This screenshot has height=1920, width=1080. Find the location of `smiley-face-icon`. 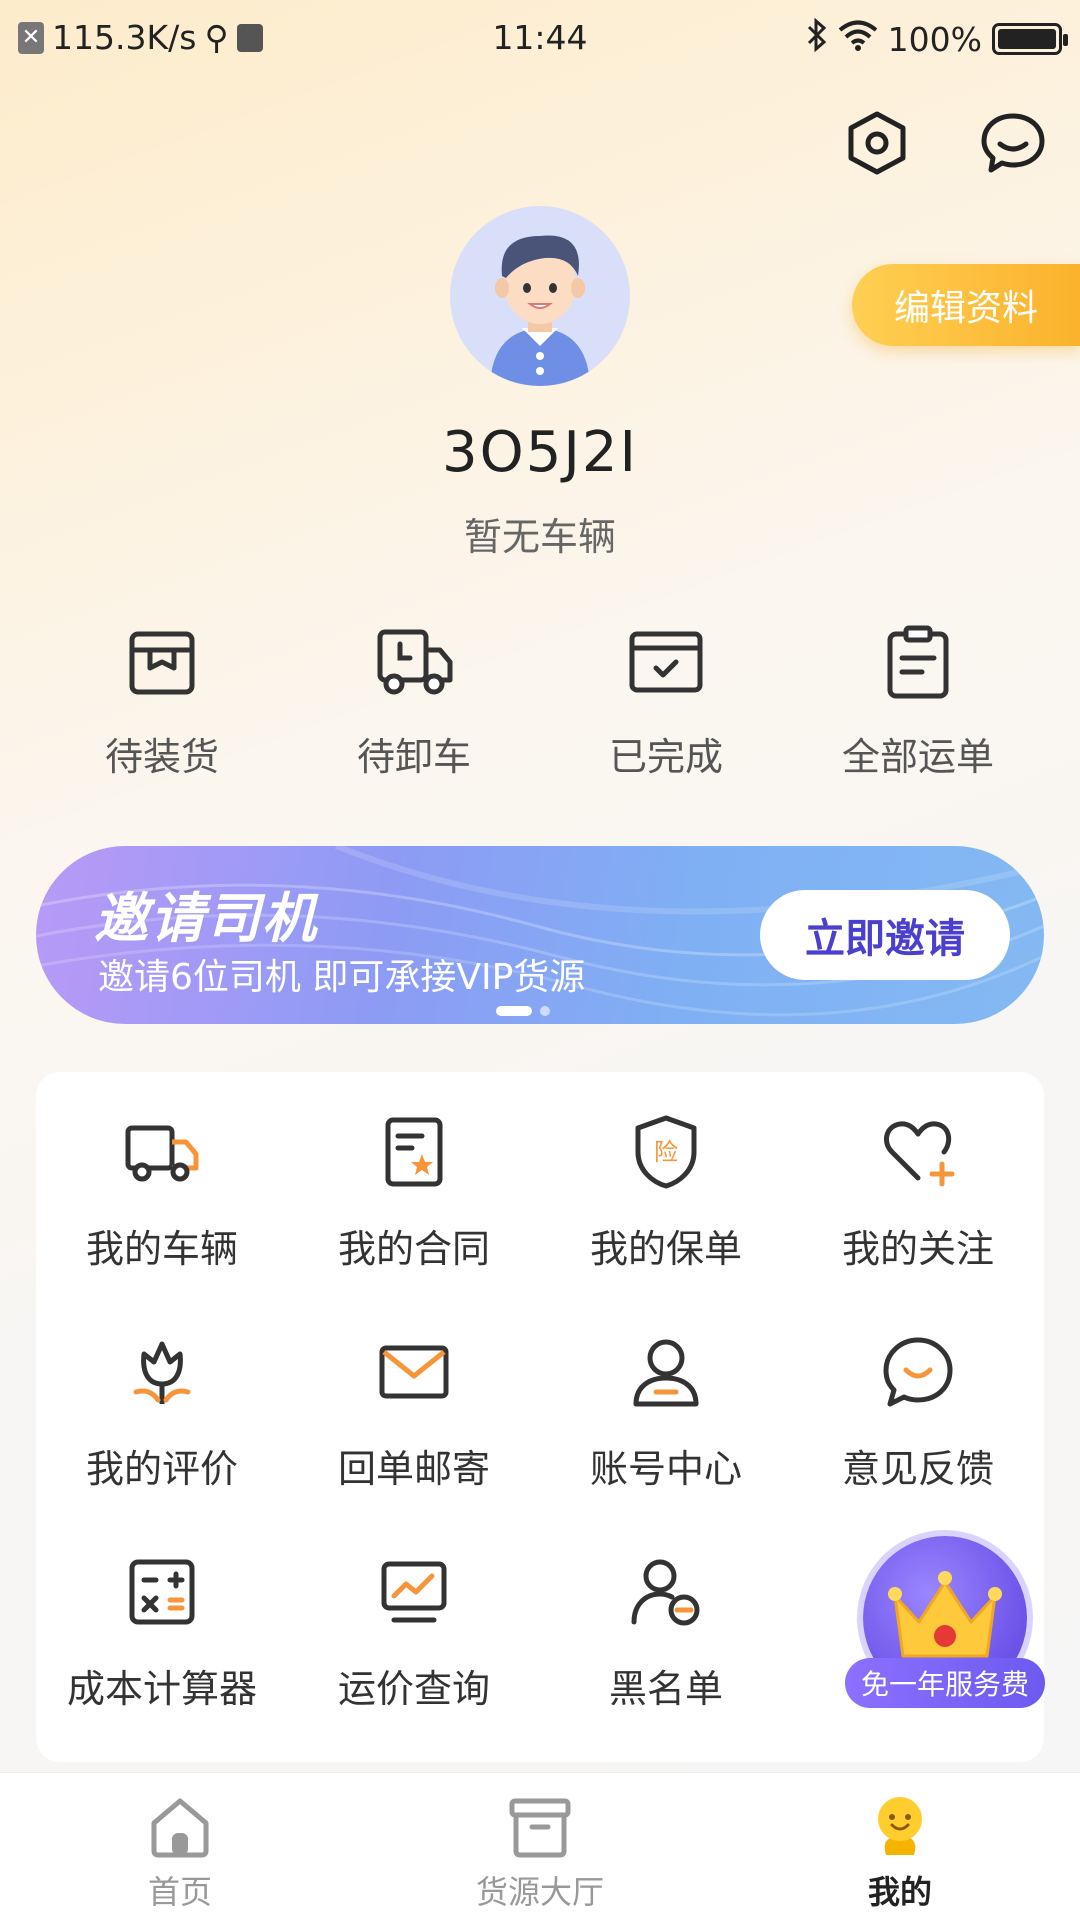

smiley-face-icon is located at coordinates (900, 1826).